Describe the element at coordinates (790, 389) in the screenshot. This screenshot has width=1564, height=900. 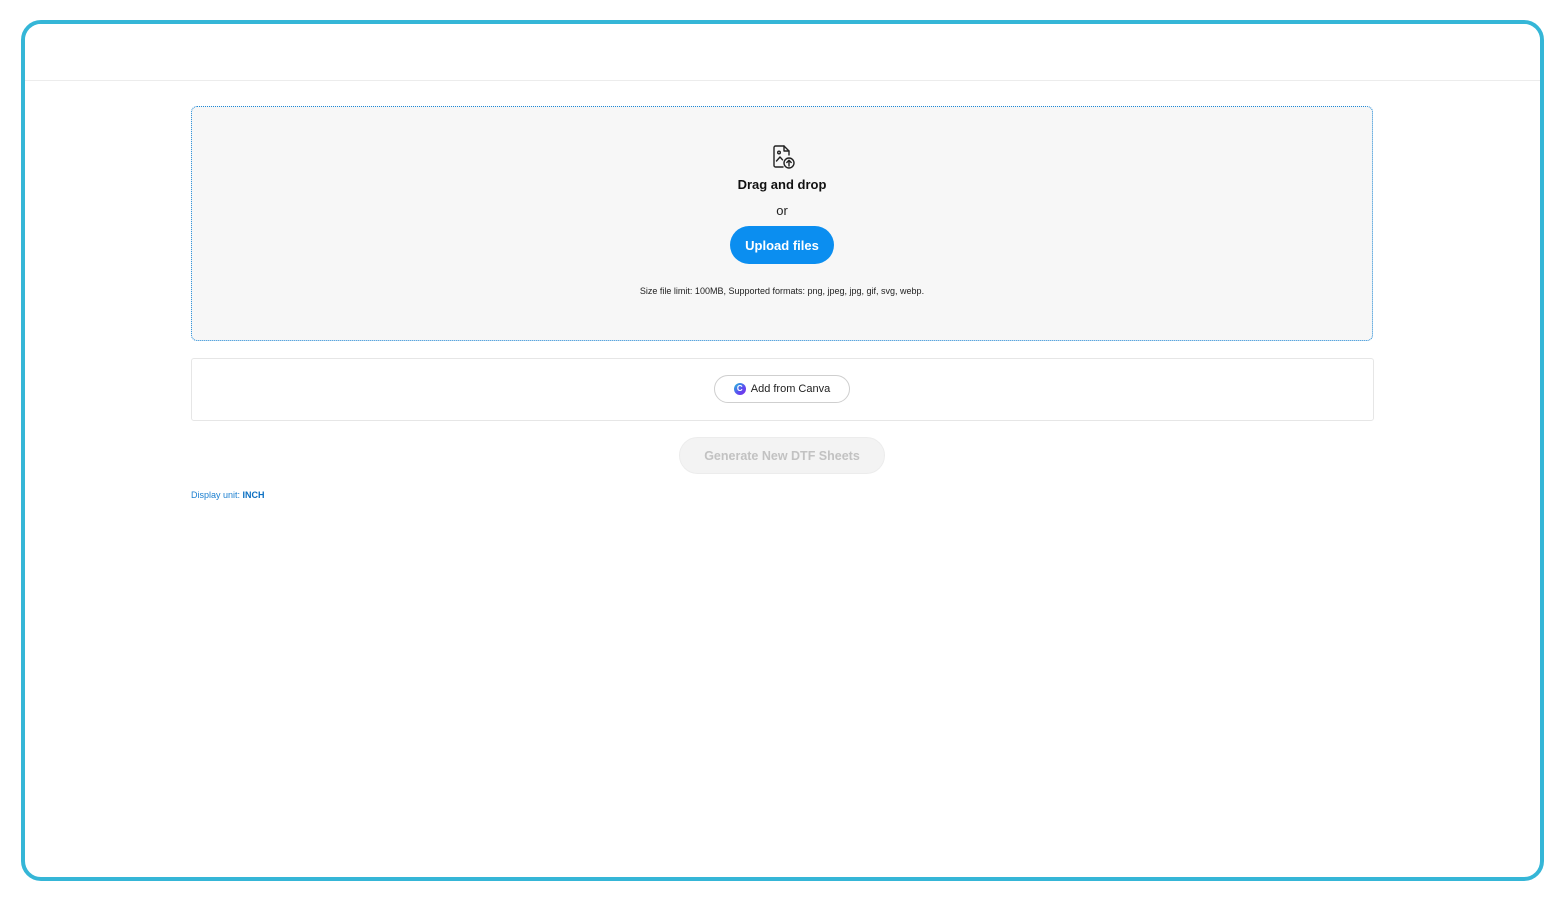
I see `add-from-canva-label: Add from Canva` at that location.